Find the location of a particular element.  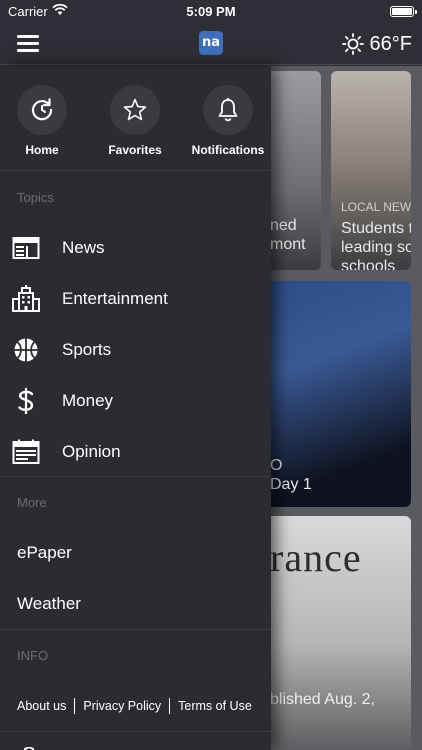

menu-icon is located at coordinates (28, 43).